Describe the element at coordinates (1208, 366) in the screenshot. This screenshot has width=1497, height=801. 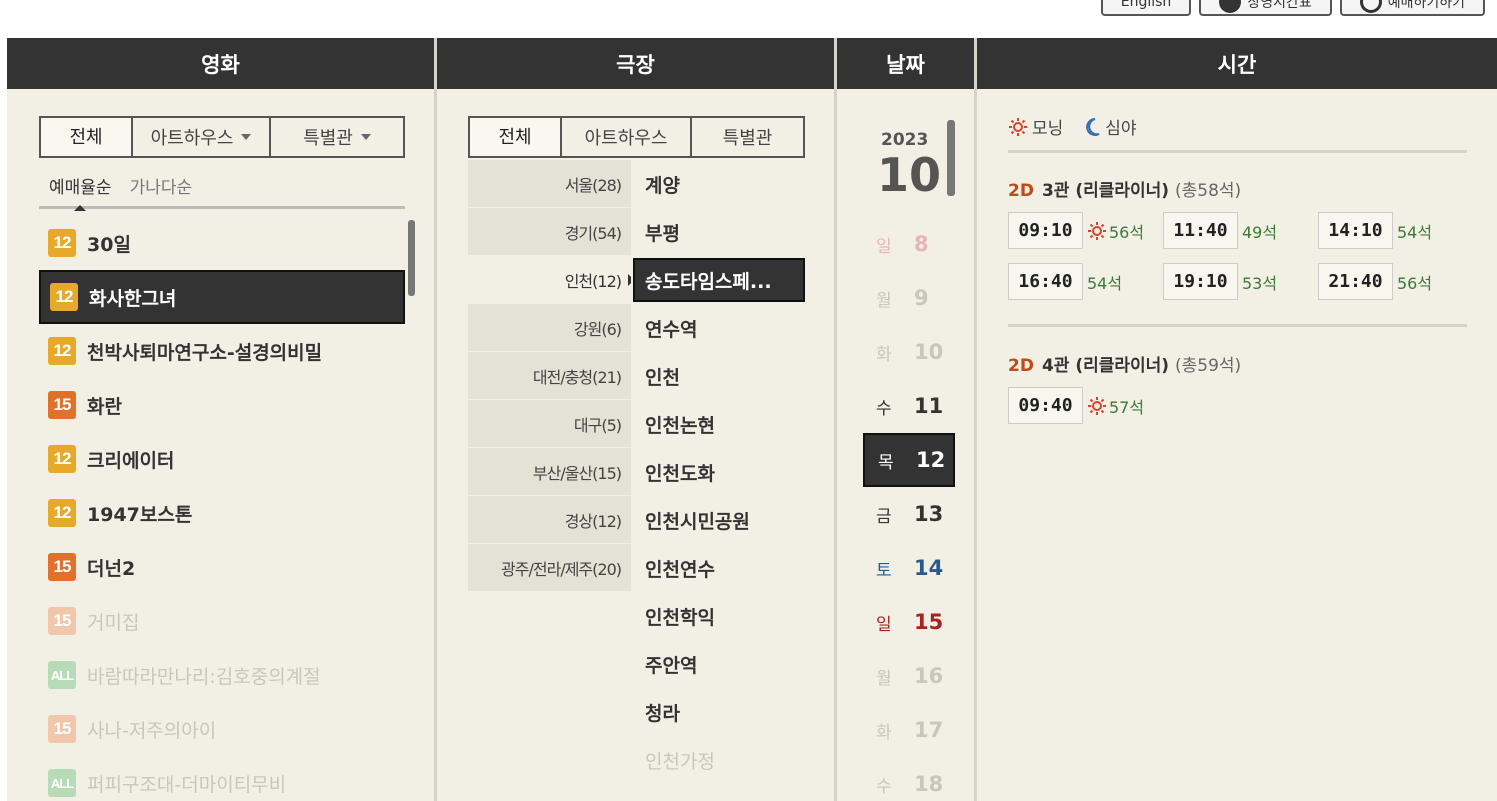
I see `hall-seats: (총59석)` at that location.